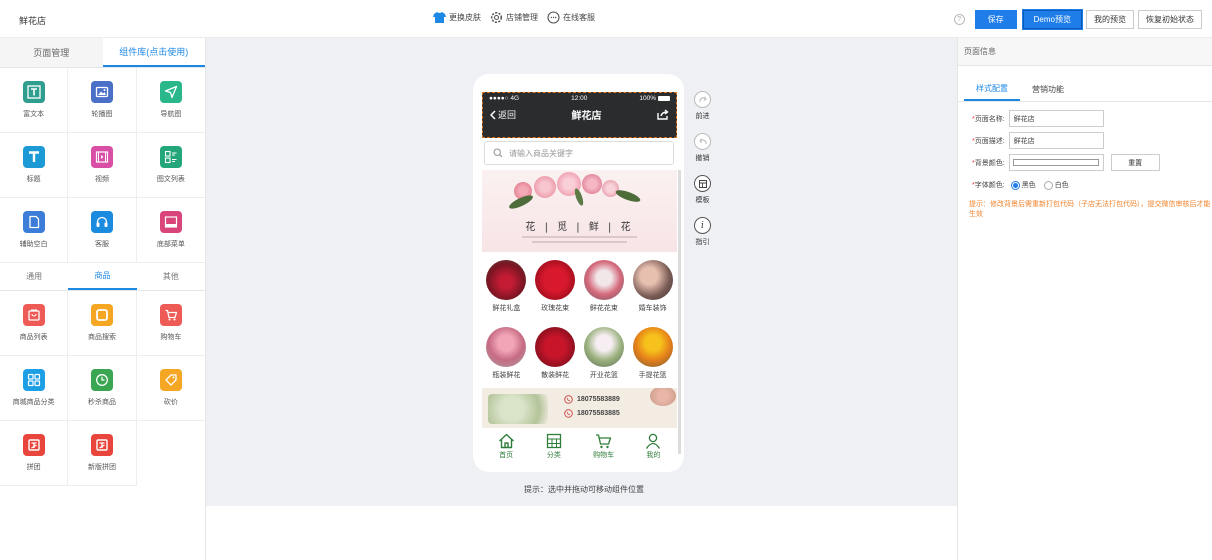 Image resolution: width=1212 pixels, height=560 pixels. I want to click on bargain-icon, so click(170, 380).